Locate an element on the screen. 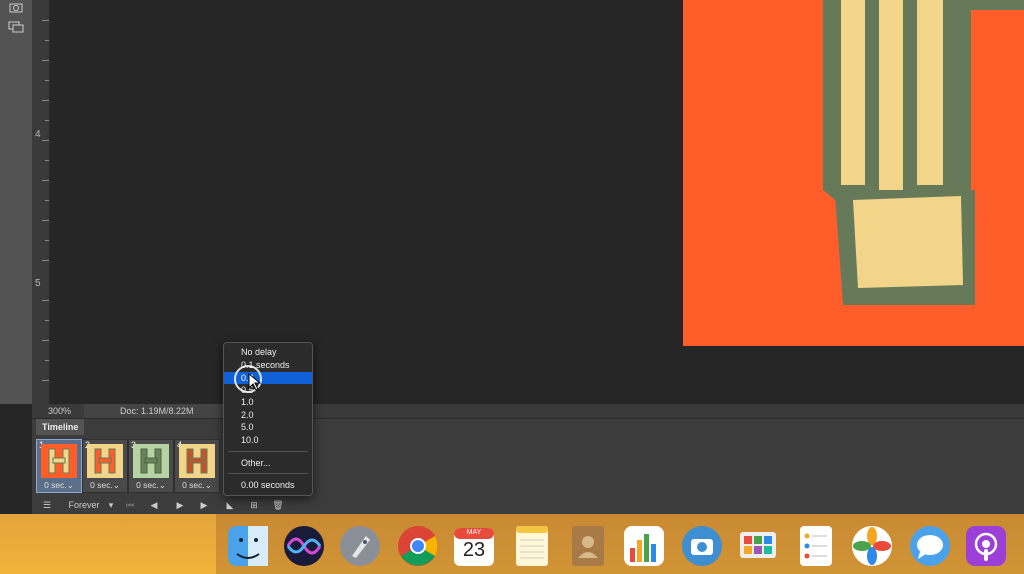 The height and width of the screenshot is (574, 1024). previous-frame-icon: ◀︎ is located at coordinates (154, 505).